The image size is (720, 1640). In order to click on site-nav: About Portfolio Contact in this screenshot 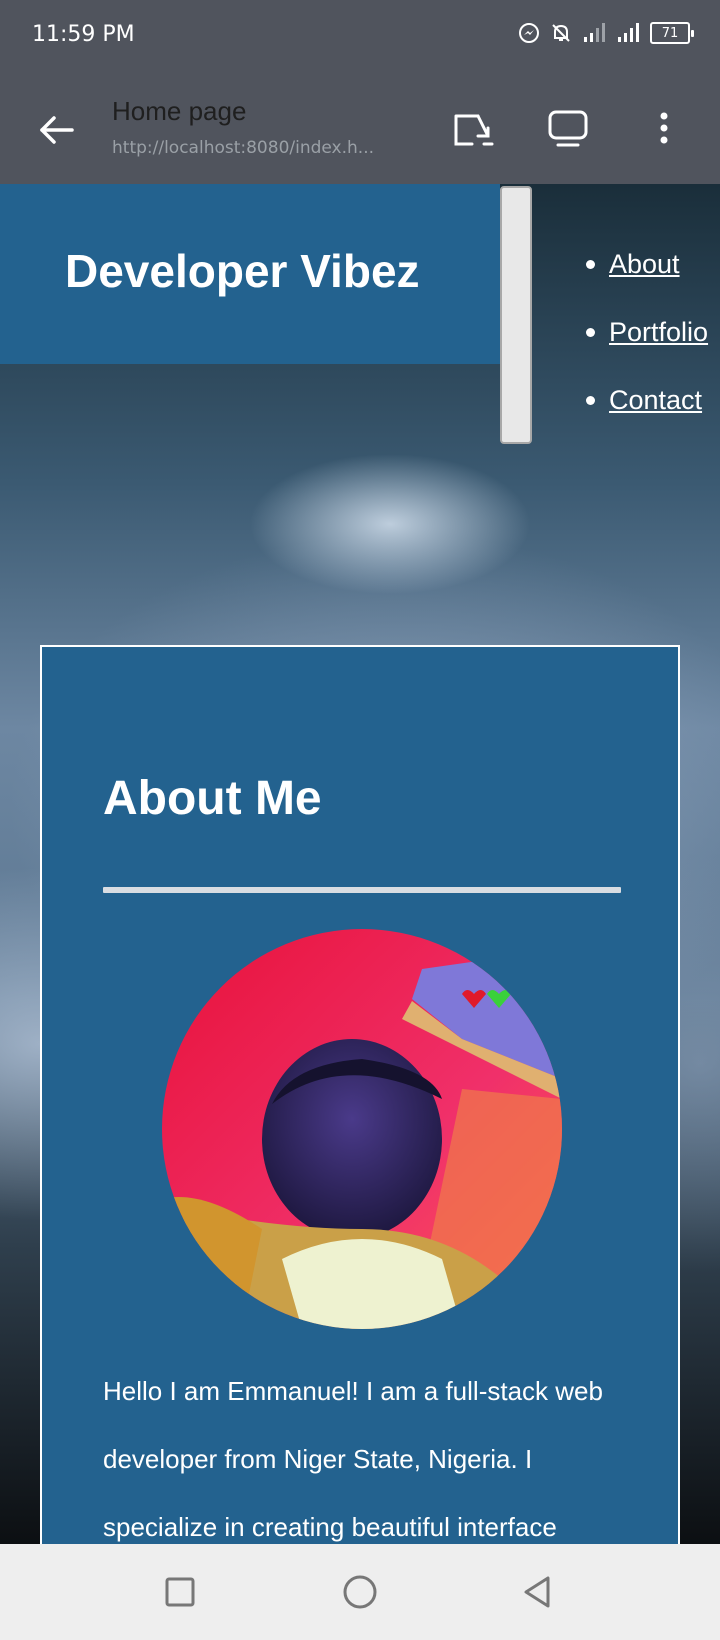, I will do `click(647, 332)`.